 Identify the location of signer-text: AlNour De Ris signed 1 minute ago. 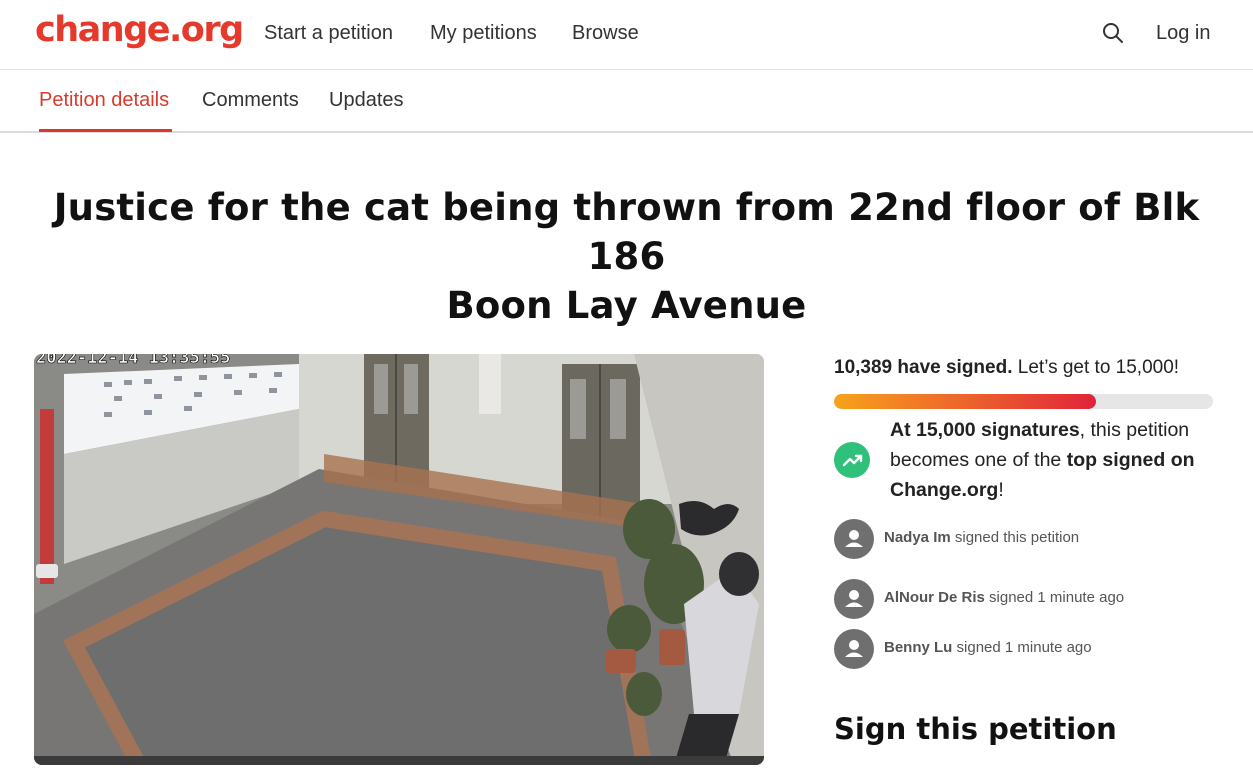
(1004, 597).